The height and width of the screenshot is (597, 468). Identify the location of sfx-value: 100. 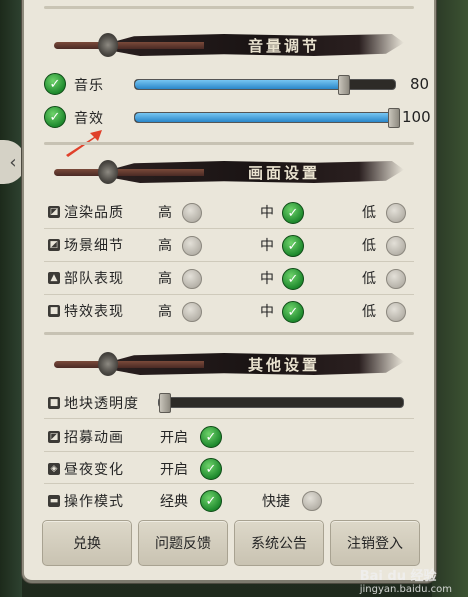
(416, 117).